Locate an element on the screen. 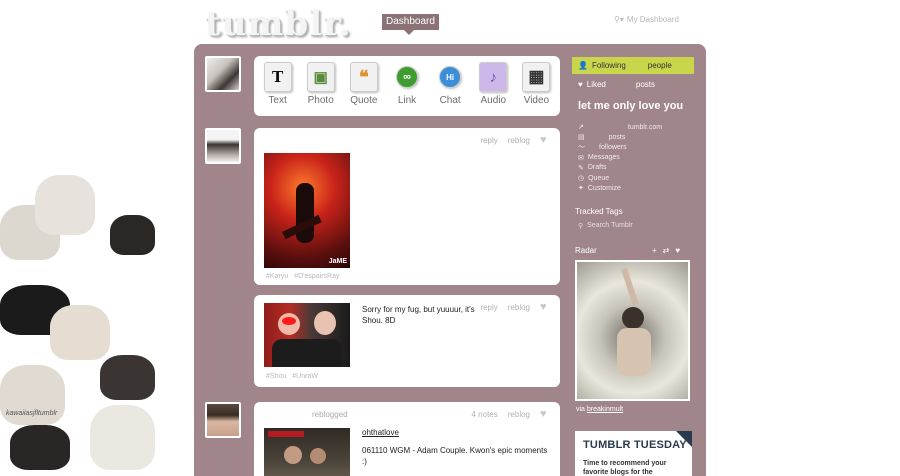 This screenshot has width=900, height=476. search-tumblr-input: ⚲ Search Tumblr is located at coordinates (605, 226).